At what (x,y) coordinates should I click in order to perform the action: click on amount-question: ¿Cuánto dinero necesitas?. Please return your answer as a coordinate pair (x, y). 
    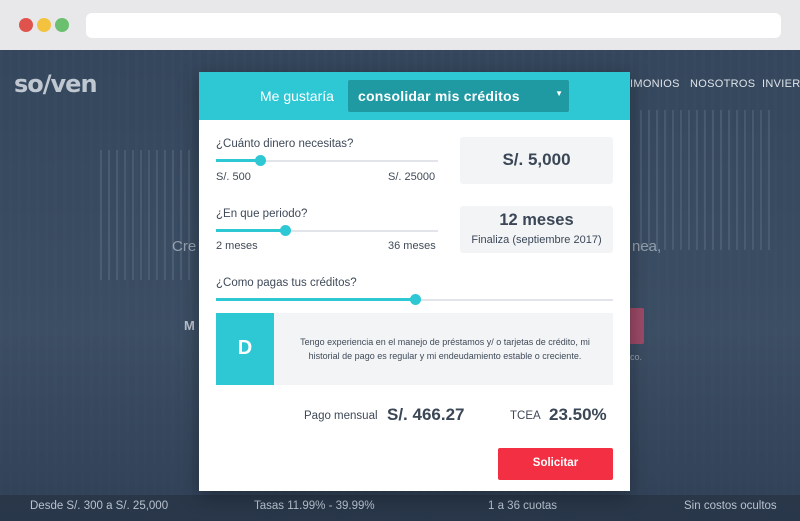
    Looking at the image, I should click on (285, 144).